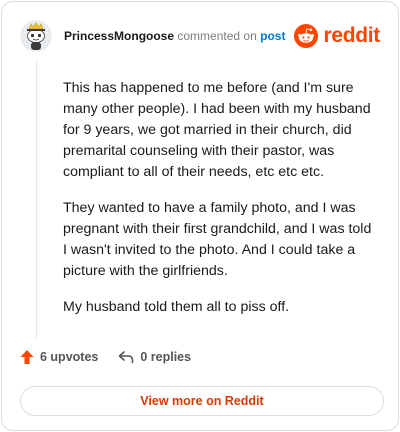 The height and width of the screenshot is (432, 400). What do you see at coordinates (69, 357) in the screenshot?
I see `upvote-count: 6 upvotes` at bounding box center [69, 357].